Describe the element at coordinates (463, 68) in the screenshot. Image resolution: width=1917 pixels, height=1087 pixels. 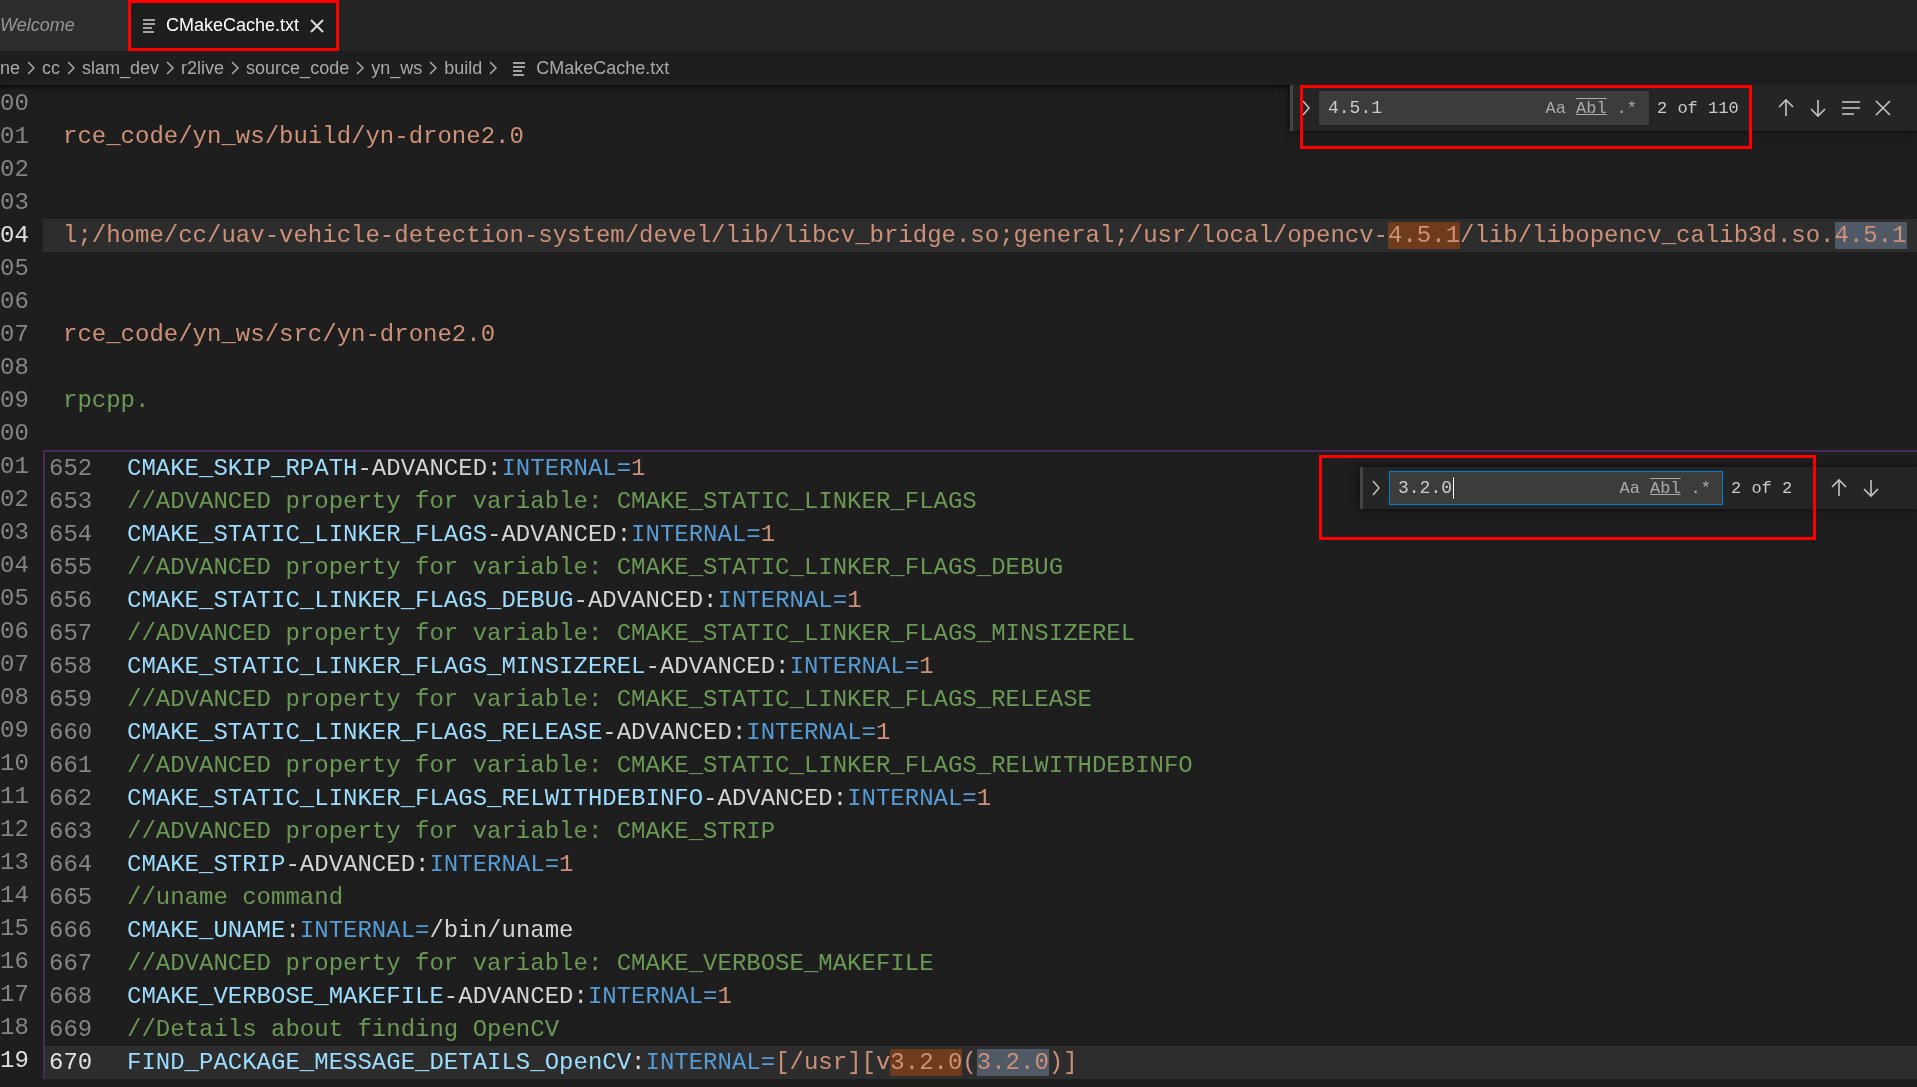
I see `breadcrumb-item: build` at that location.